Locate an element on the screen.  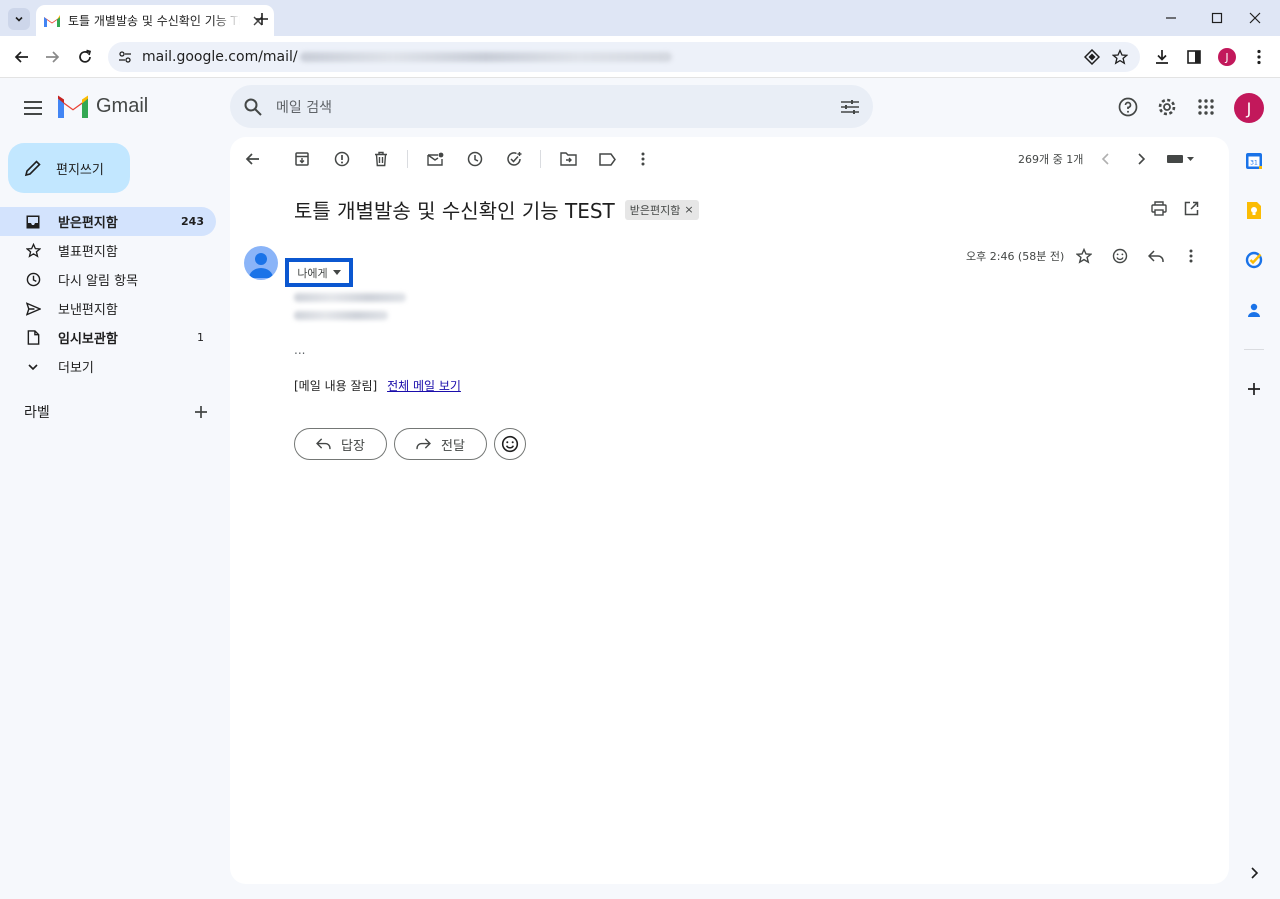
sidebar-item-more: 더보기 is located at coordinates (108, 366).